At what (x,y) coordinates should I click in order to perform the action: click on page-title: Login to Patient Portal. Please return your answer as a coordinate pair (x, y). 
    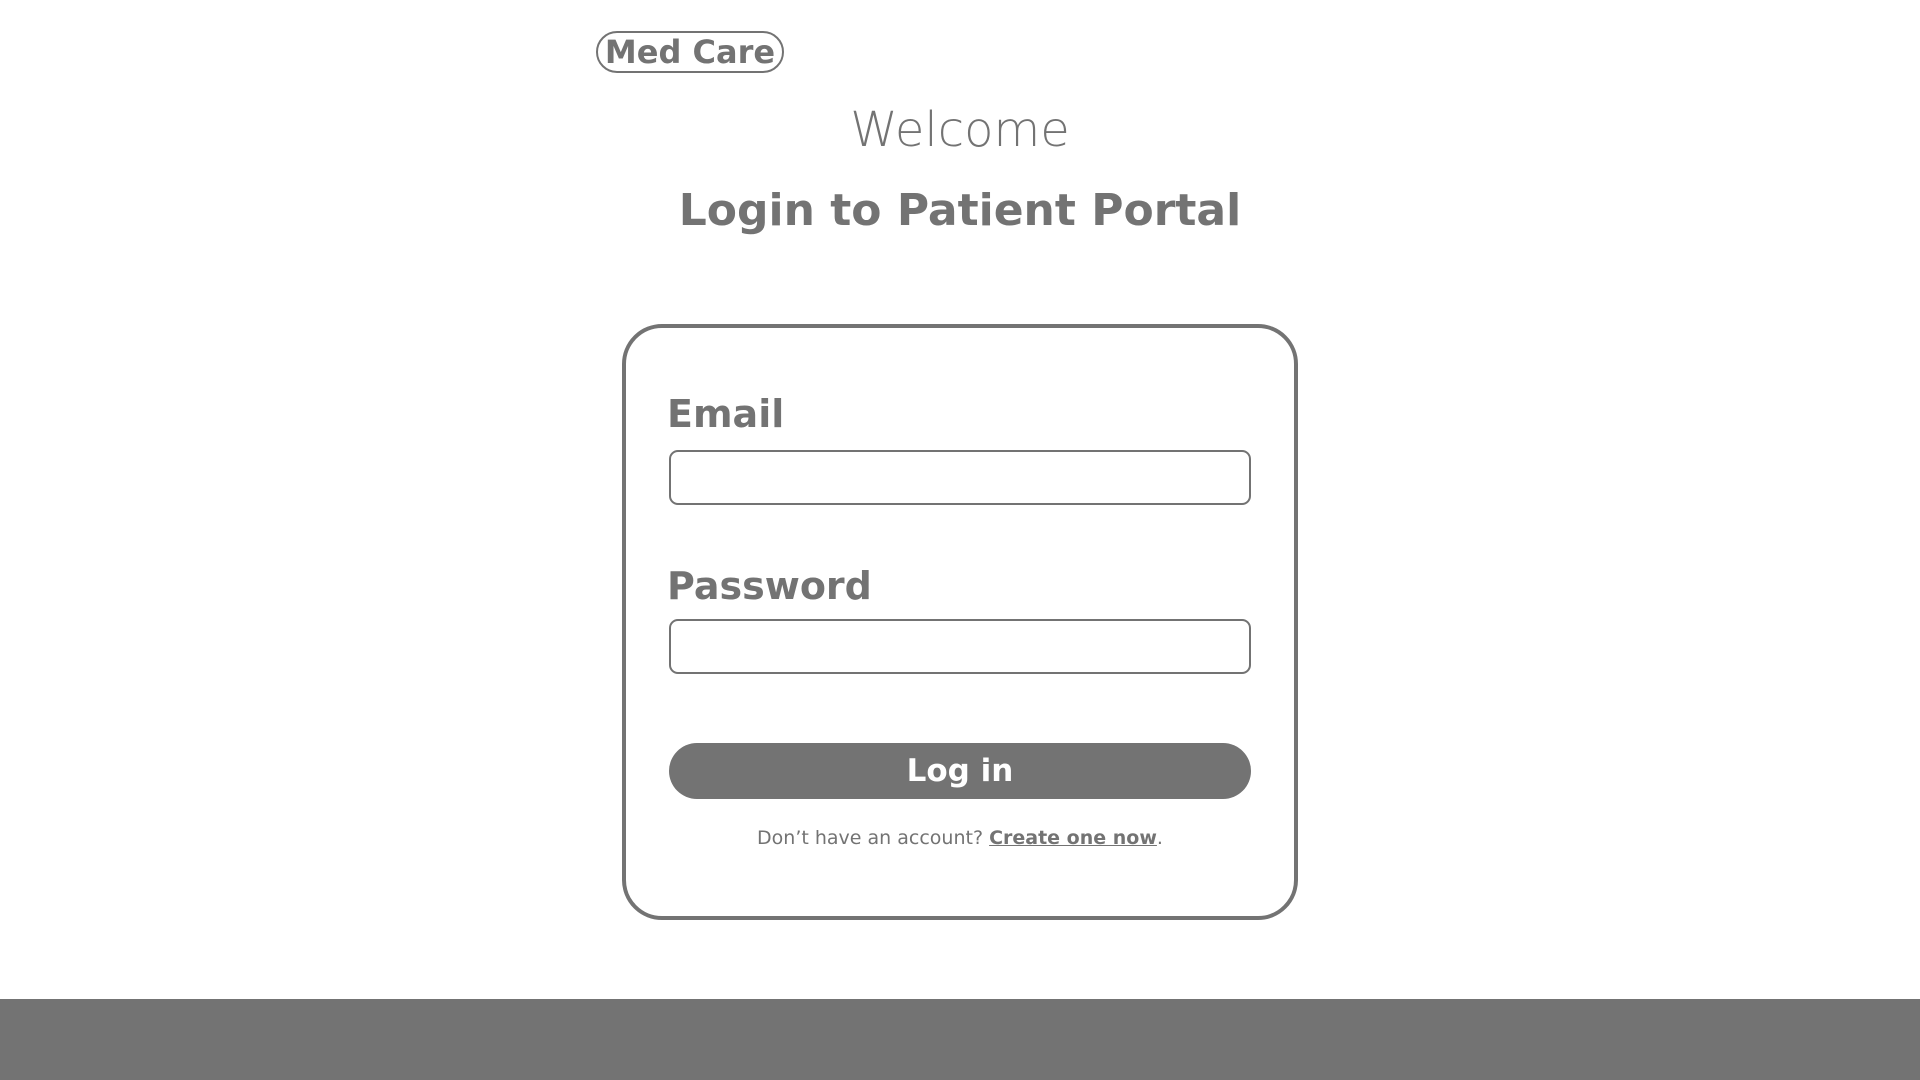
    Looking at the image, I should click on (960, 210).